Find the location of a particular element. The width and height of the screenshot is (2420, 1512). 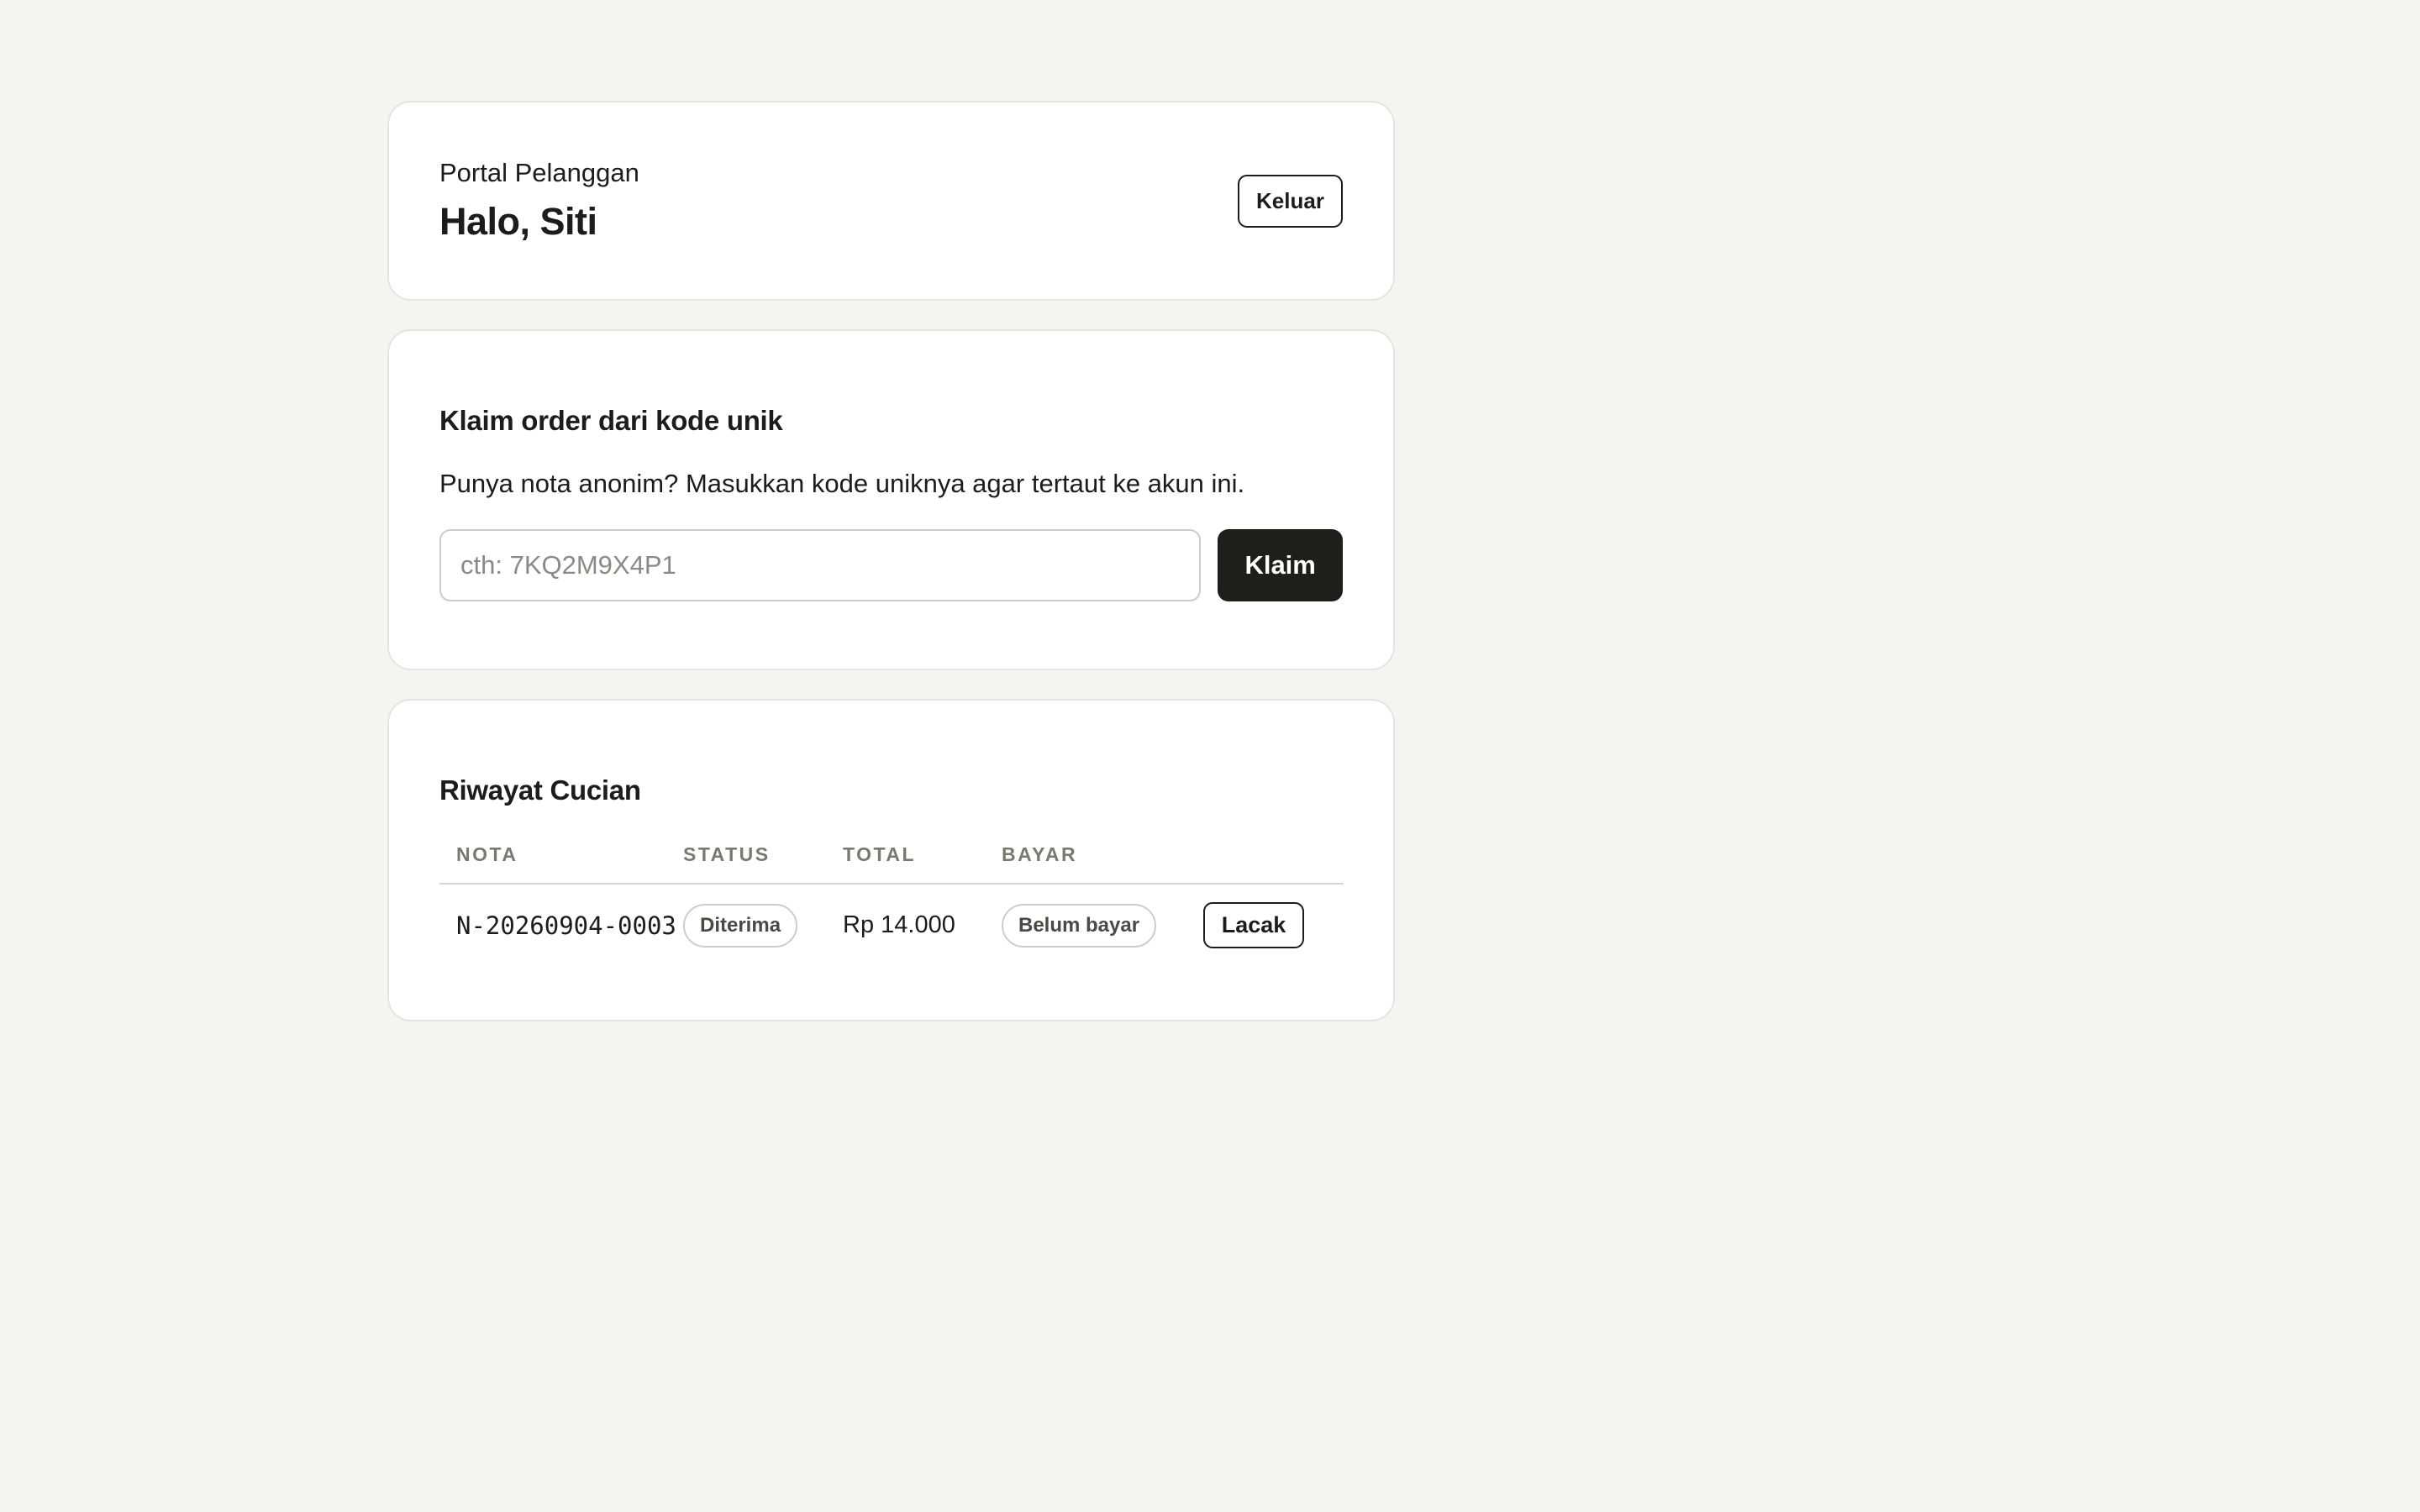

status-cell: Diterima is located at coordinates (763, 925).